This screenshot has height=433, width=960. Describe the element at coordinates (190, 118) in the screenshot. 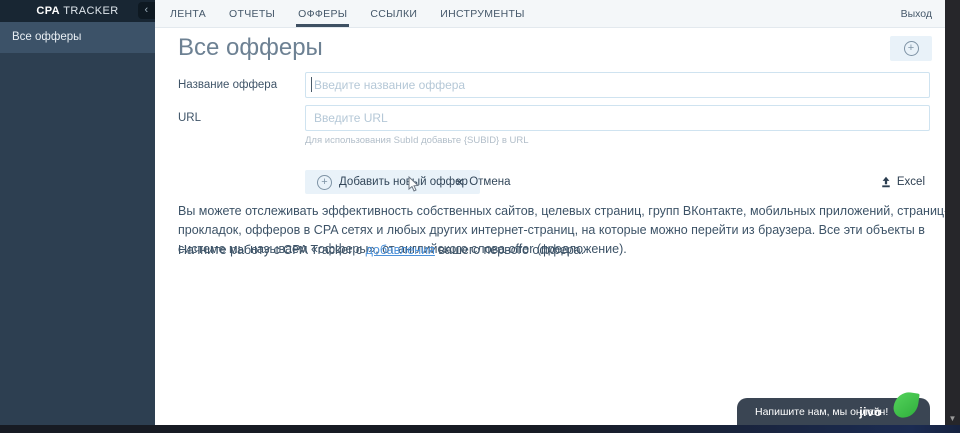

I see `url-label: URL` at that location.